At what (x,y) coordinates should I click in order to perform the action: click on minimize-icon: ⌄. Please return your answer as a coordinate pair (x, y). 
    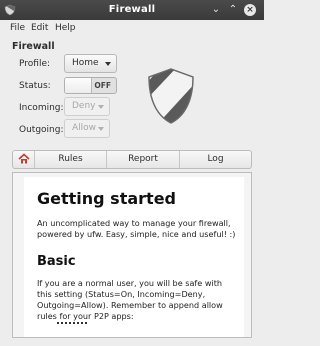
    Looking at the image, I should click on (216, 10).